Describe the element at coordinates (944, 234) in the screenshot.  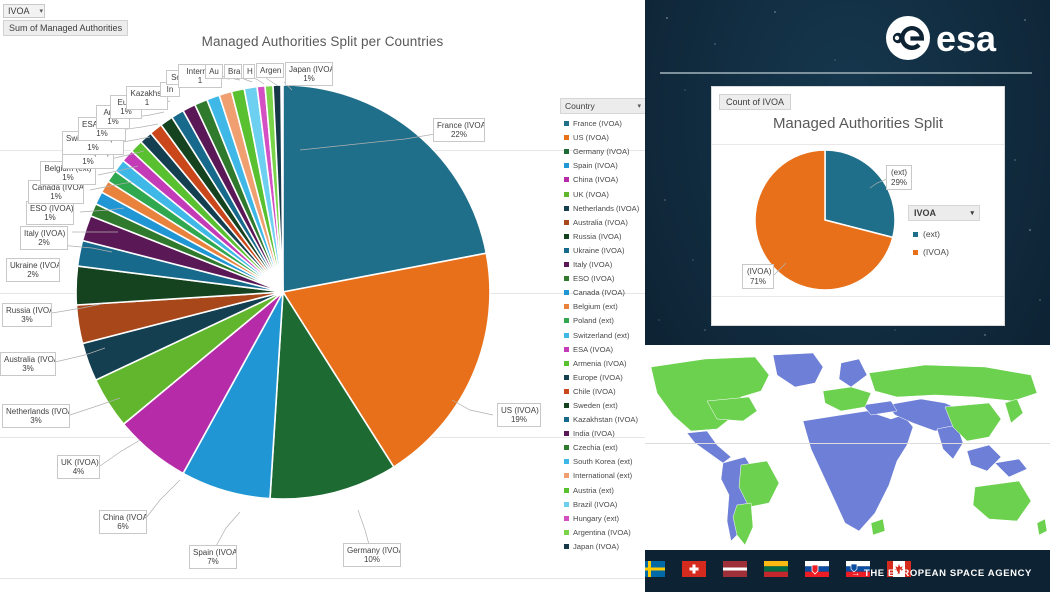
I see `ivoa-legend-item: (ext)` at that location.